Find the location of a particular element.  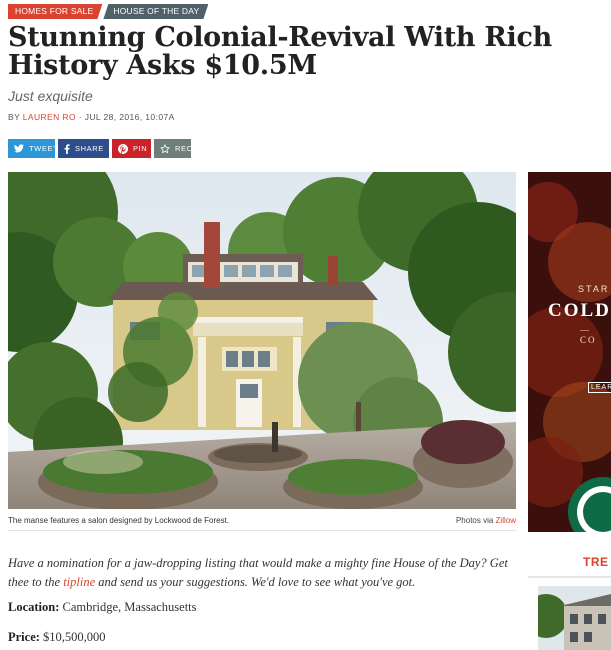

pinterest-icon is located at coordinates (123, 148).